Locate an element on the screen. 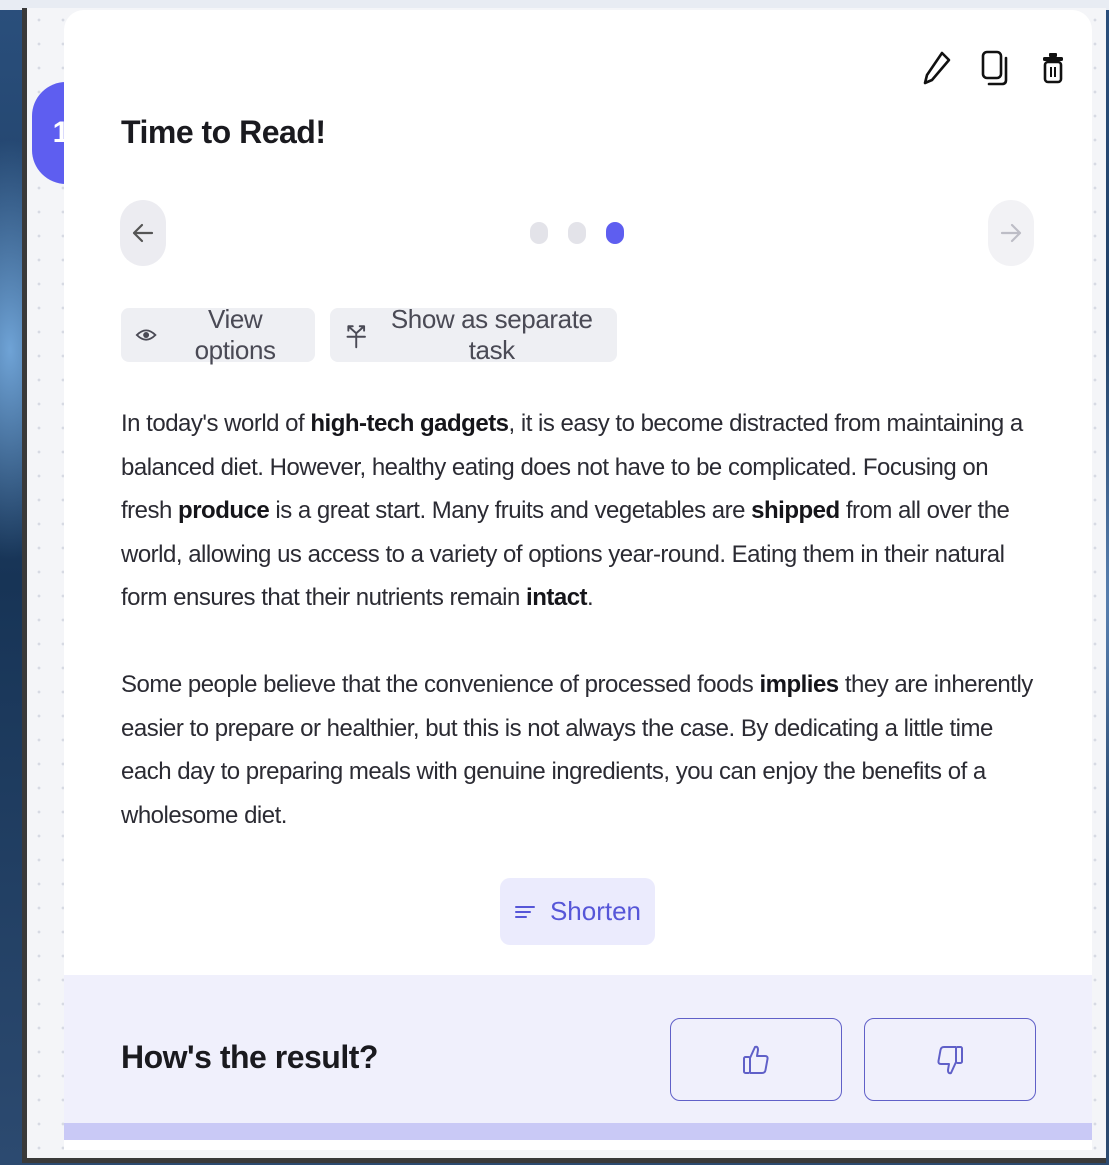 The image size is (1109, 1165). thumbs-up-icon is located at coordinates (756, 1059).